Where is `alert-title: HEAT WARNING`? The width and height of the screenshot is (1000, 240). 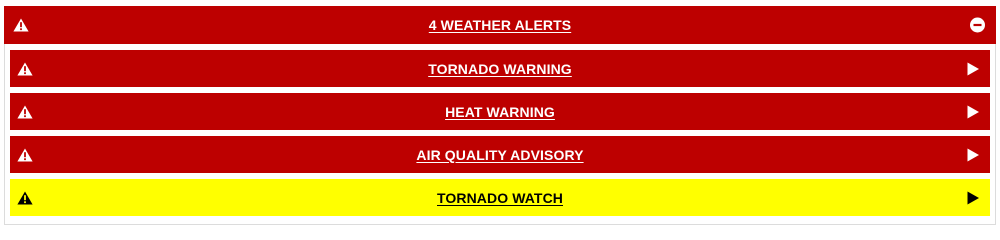
alert-title: HEAT WARNING is located at coordinates (500, 111).